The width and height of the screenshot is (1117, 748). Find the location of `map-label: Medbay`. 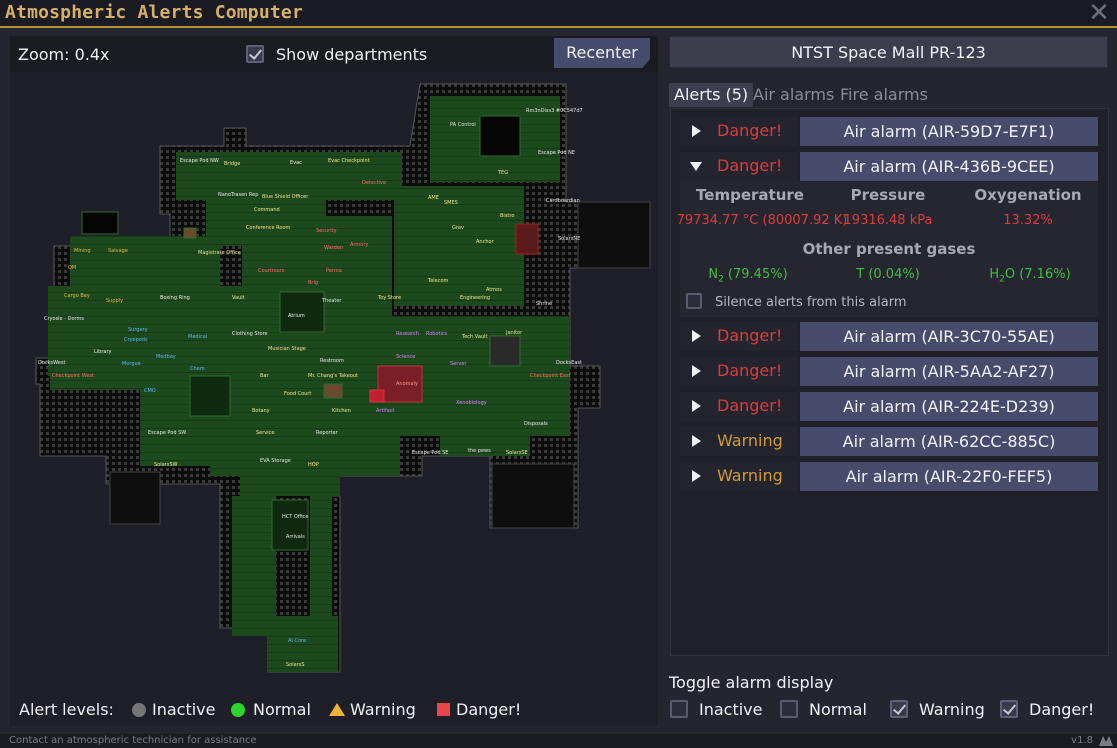

map-label: Medbay is located at coordinates (166, 357).